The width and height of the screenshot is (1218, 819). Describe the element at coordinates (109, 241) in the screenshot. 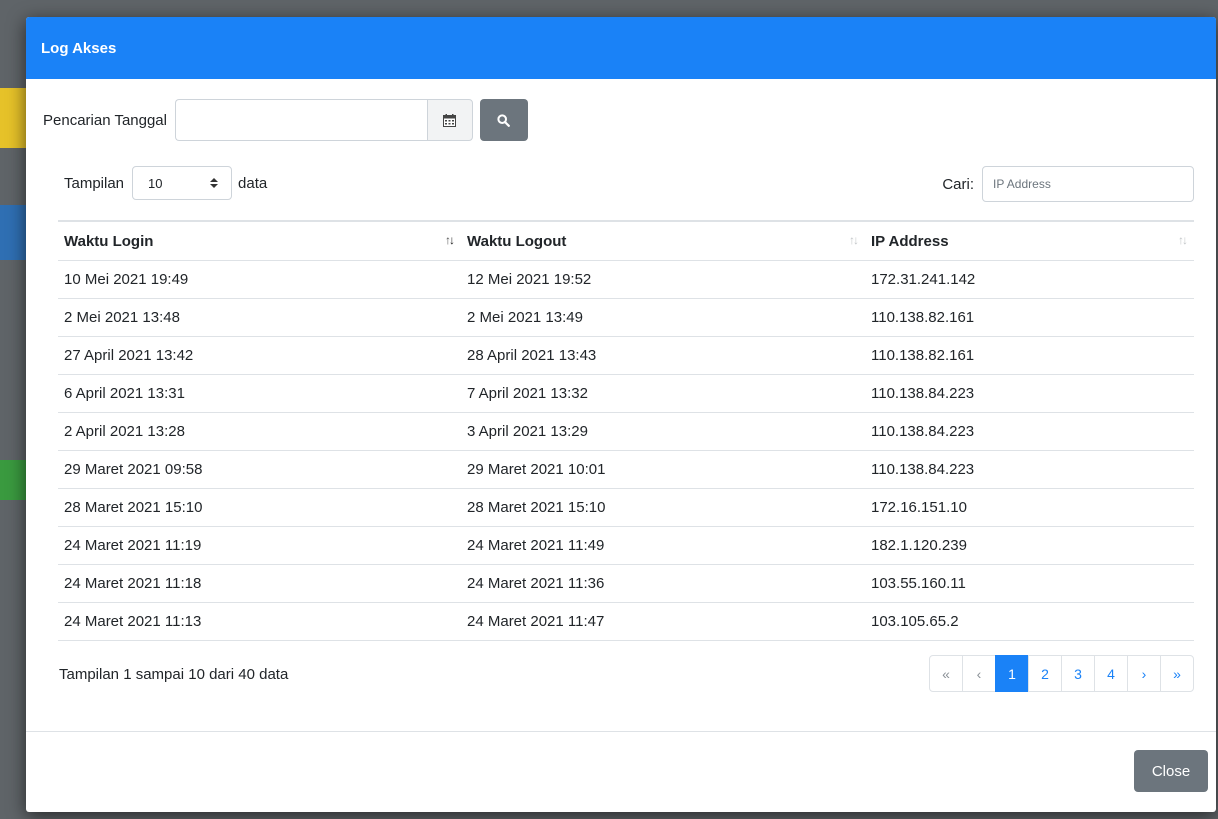

I see `column-header-label: Waktu Login` at that location.